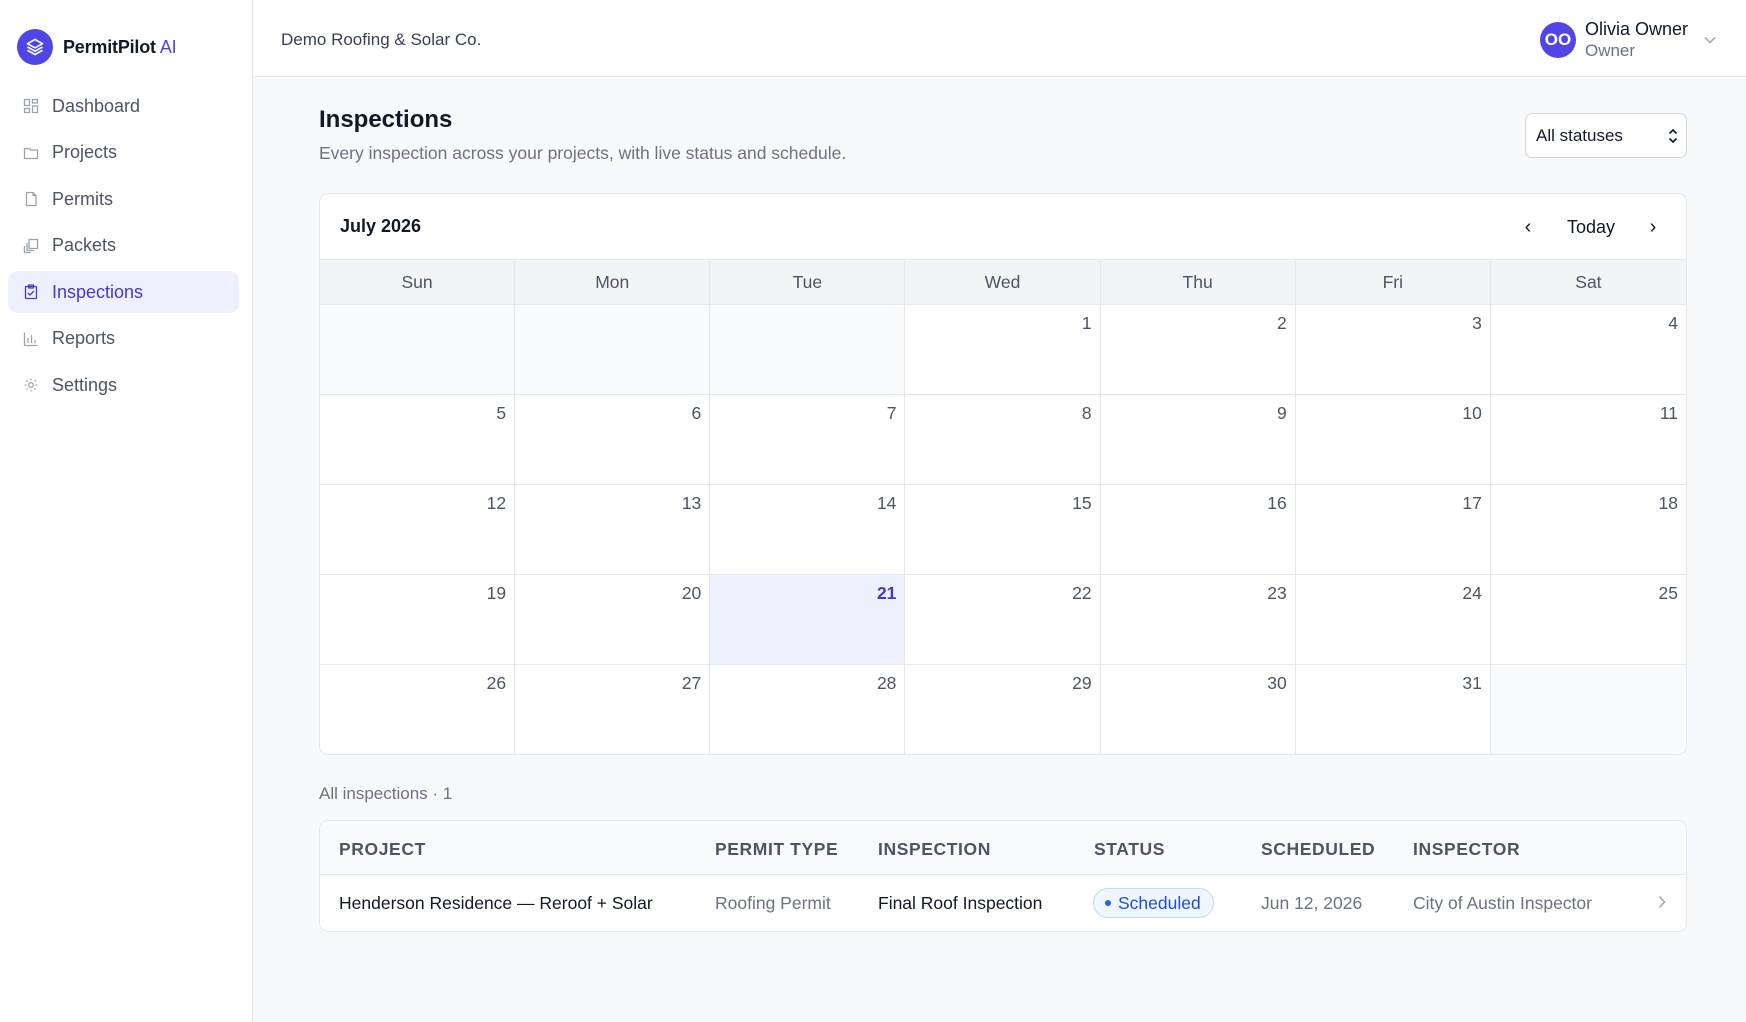  Describe the element at coordinates (691, 503) in the screenshot. I see `calendar-day-number: 13` at that location.